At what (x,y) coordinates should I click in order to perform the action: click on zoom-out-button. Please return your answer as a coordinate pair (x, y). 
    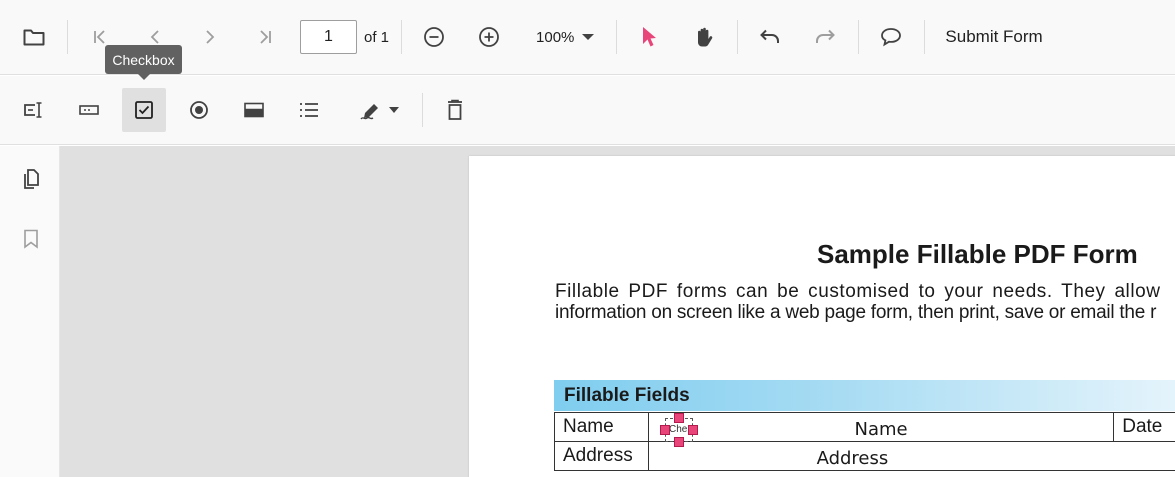
    Looking at the image, I should click on (434, 37).